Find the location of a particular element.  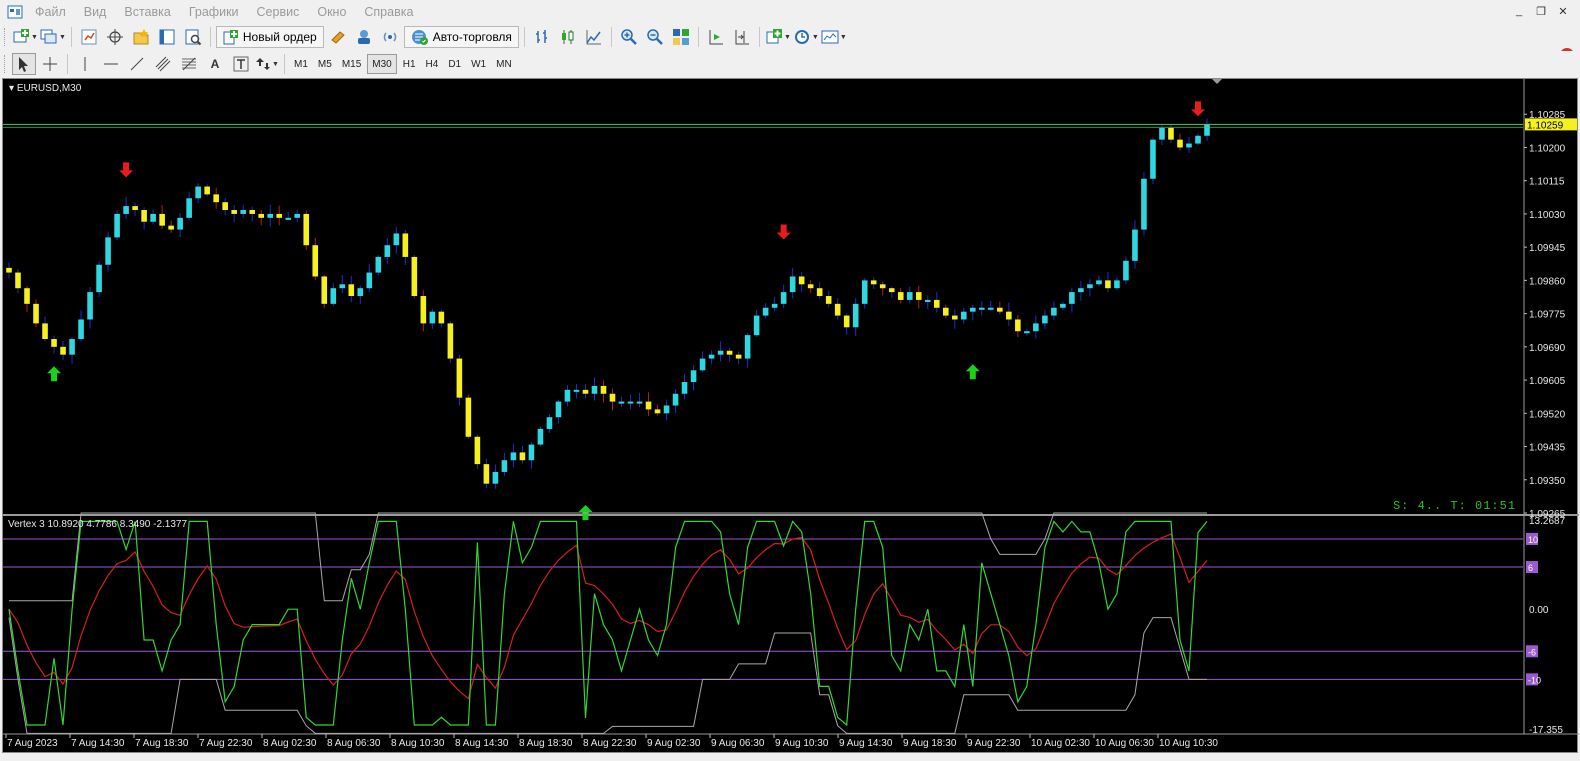

equidistant-channel-button is located at coordinates (163, 64).